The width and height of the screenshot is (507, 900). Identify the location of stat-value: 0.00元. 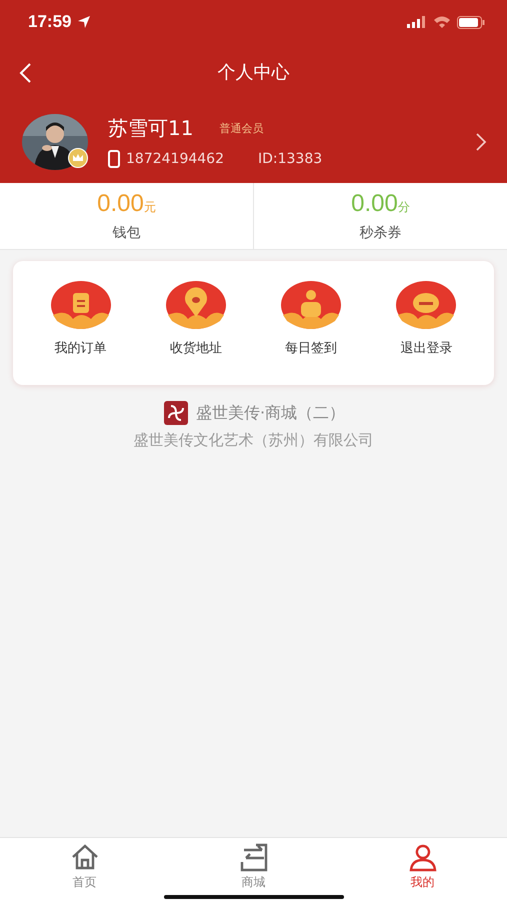
(126, 204).